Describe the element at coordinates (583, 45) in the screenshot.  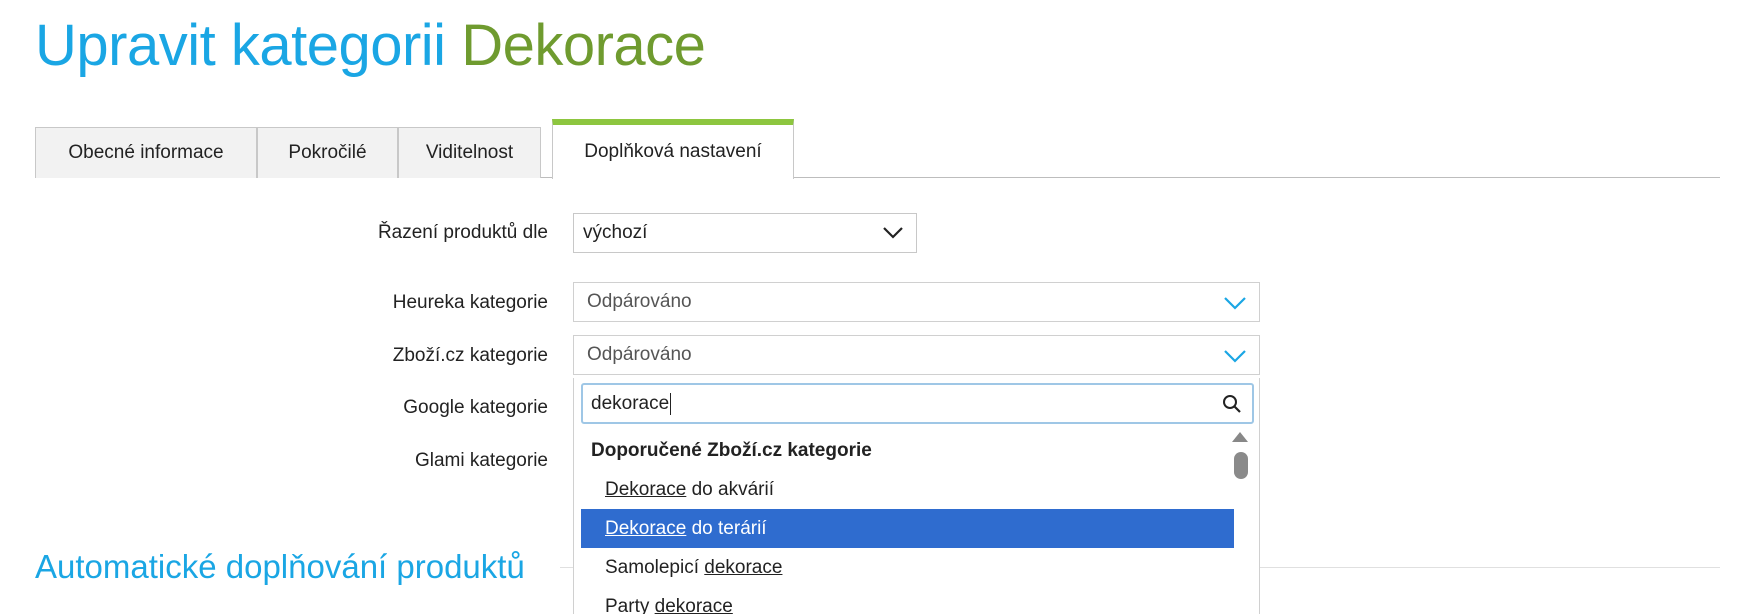
I see `page-title-category: Dekorace` at that location.